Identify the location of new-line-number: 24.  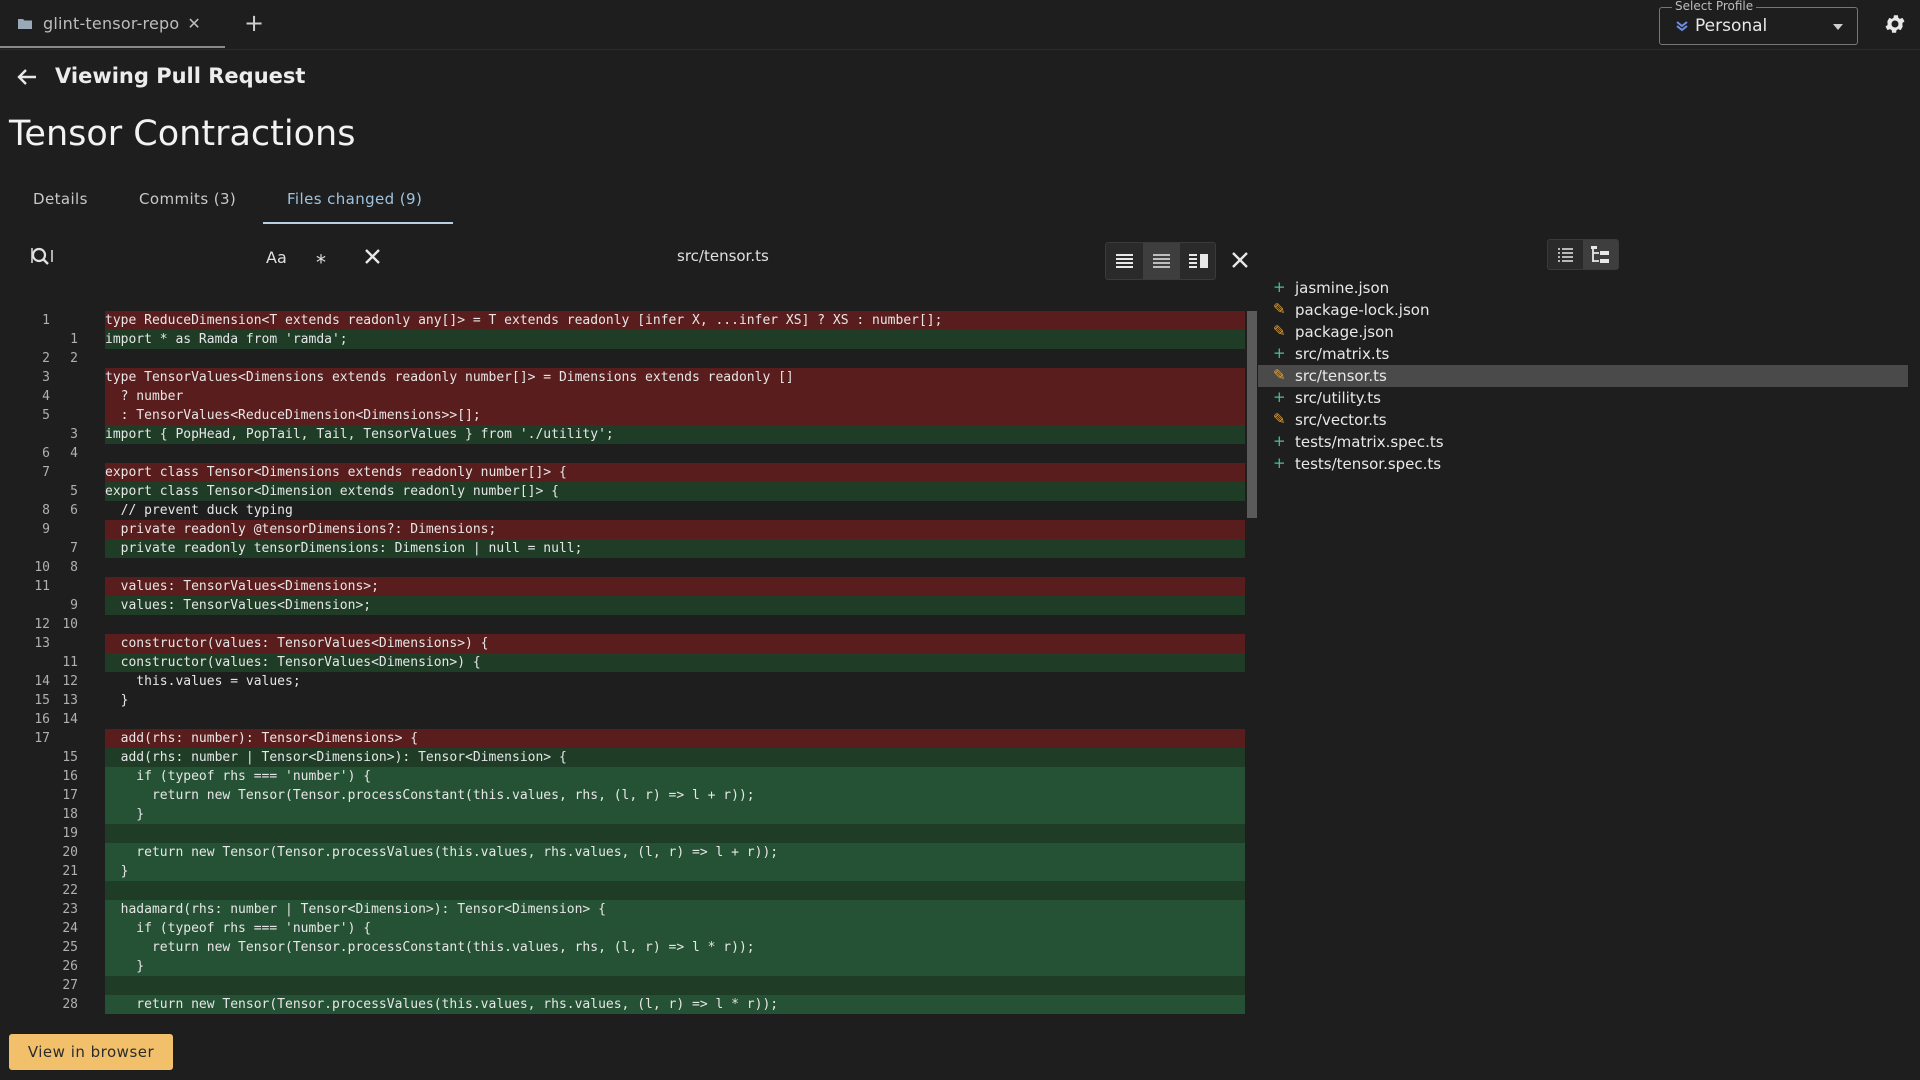
(70, 928).